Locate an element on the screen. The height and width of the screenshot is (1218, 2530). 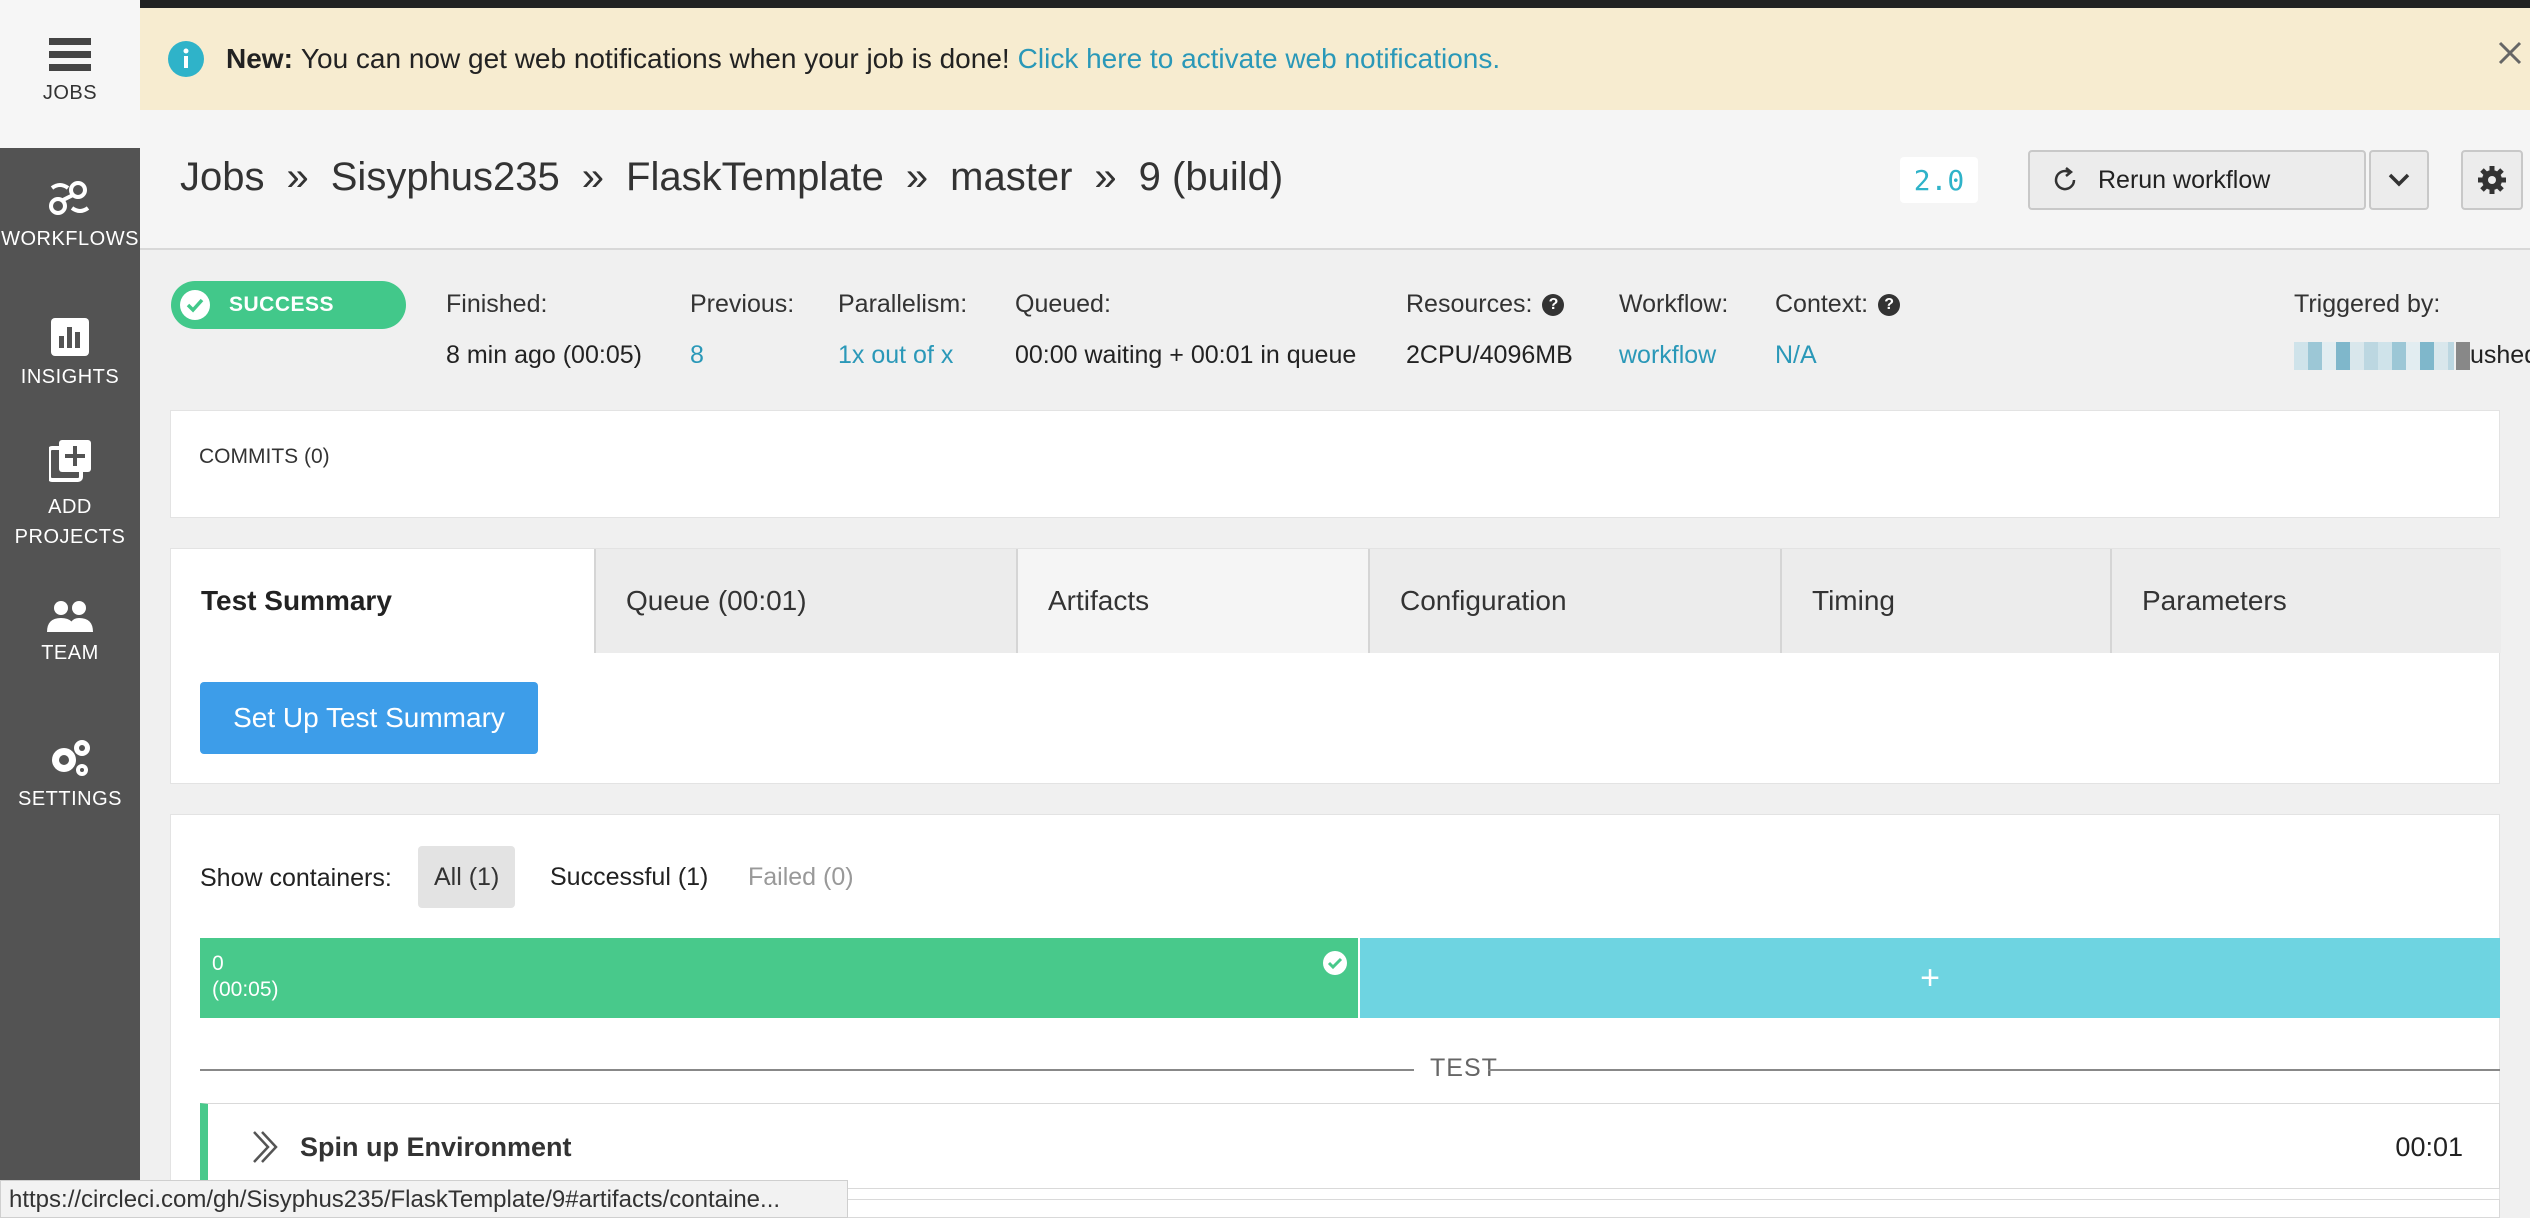
tab-configuration: Configuration is located at coordinates (1576, 601).